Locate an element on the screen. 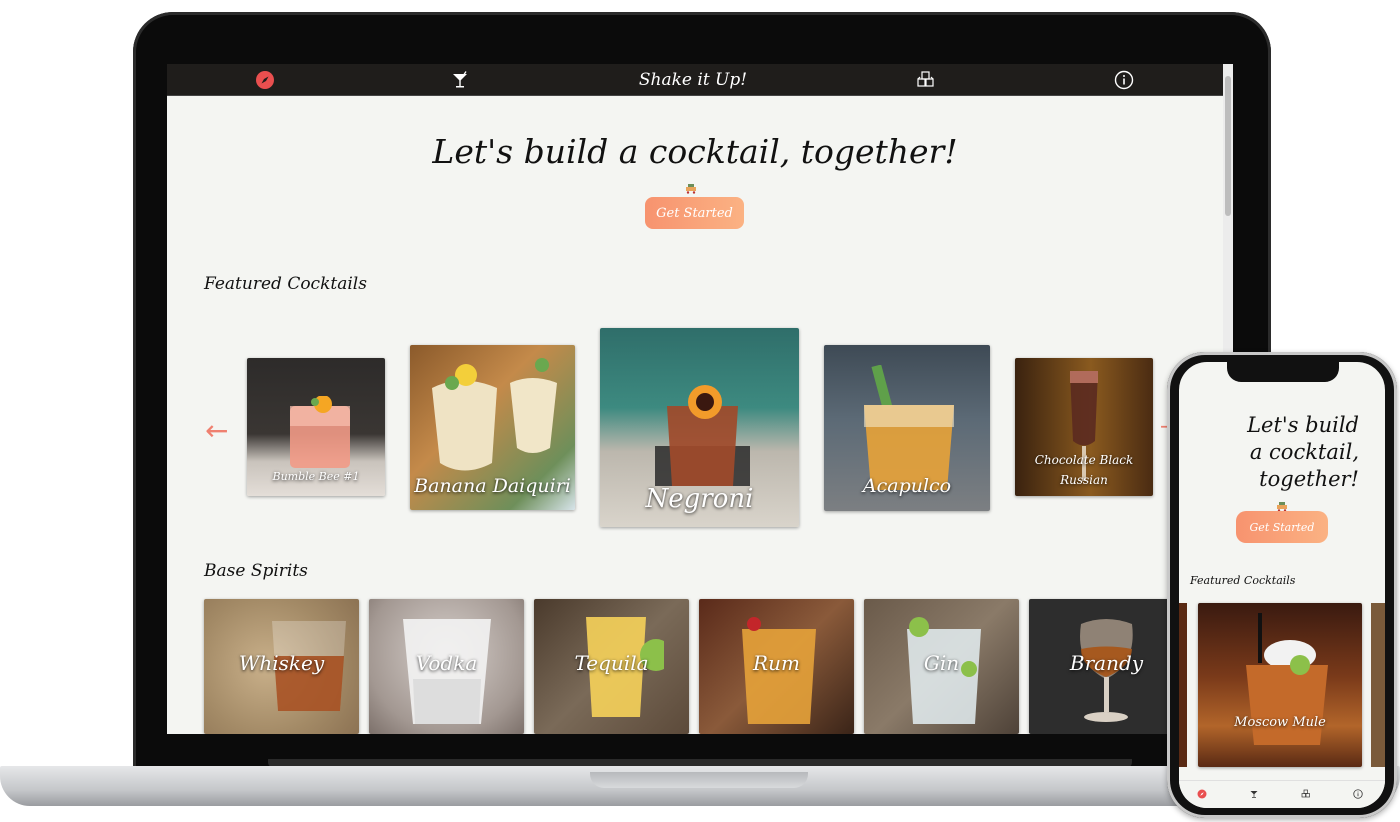  nav-ingredients is located at coordinates (926, 80).